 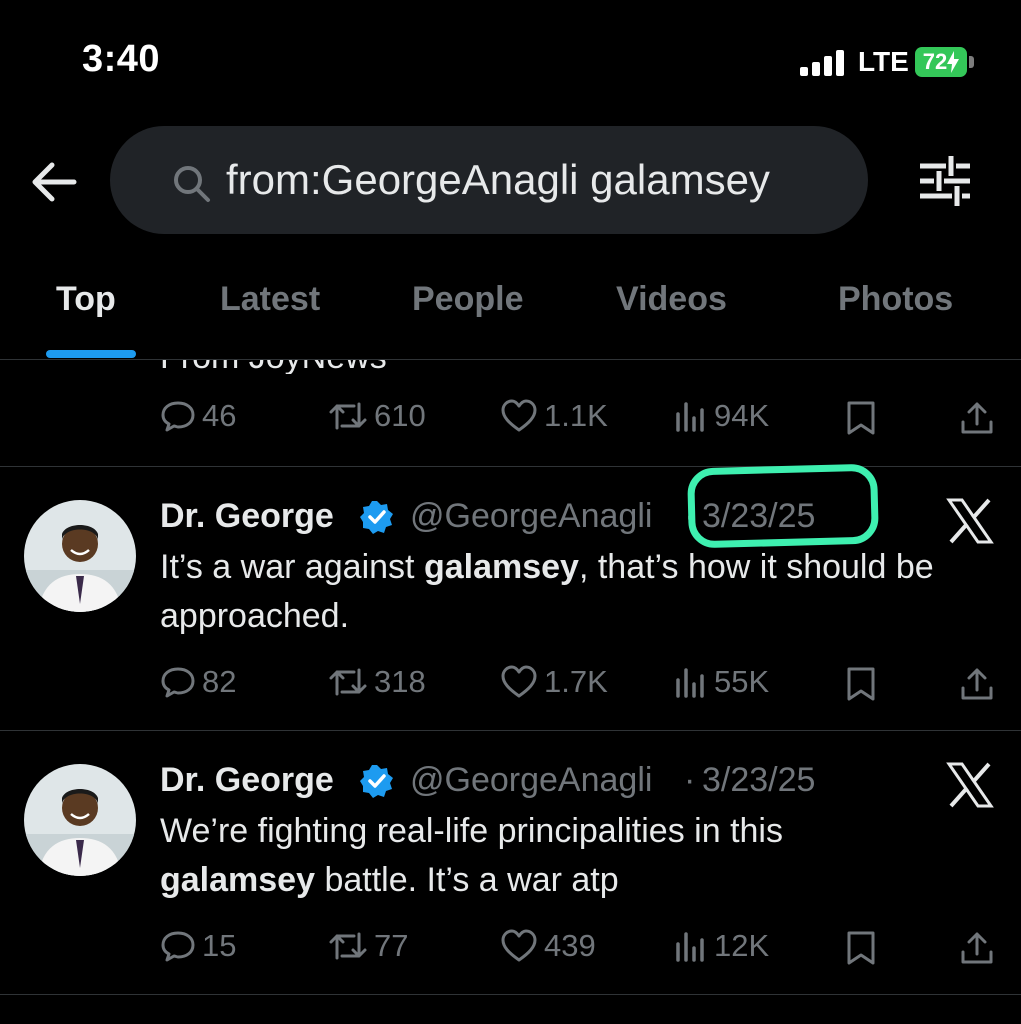 I want to click on tweet-text-part: It’s a war against, so click(x=292, y=567).